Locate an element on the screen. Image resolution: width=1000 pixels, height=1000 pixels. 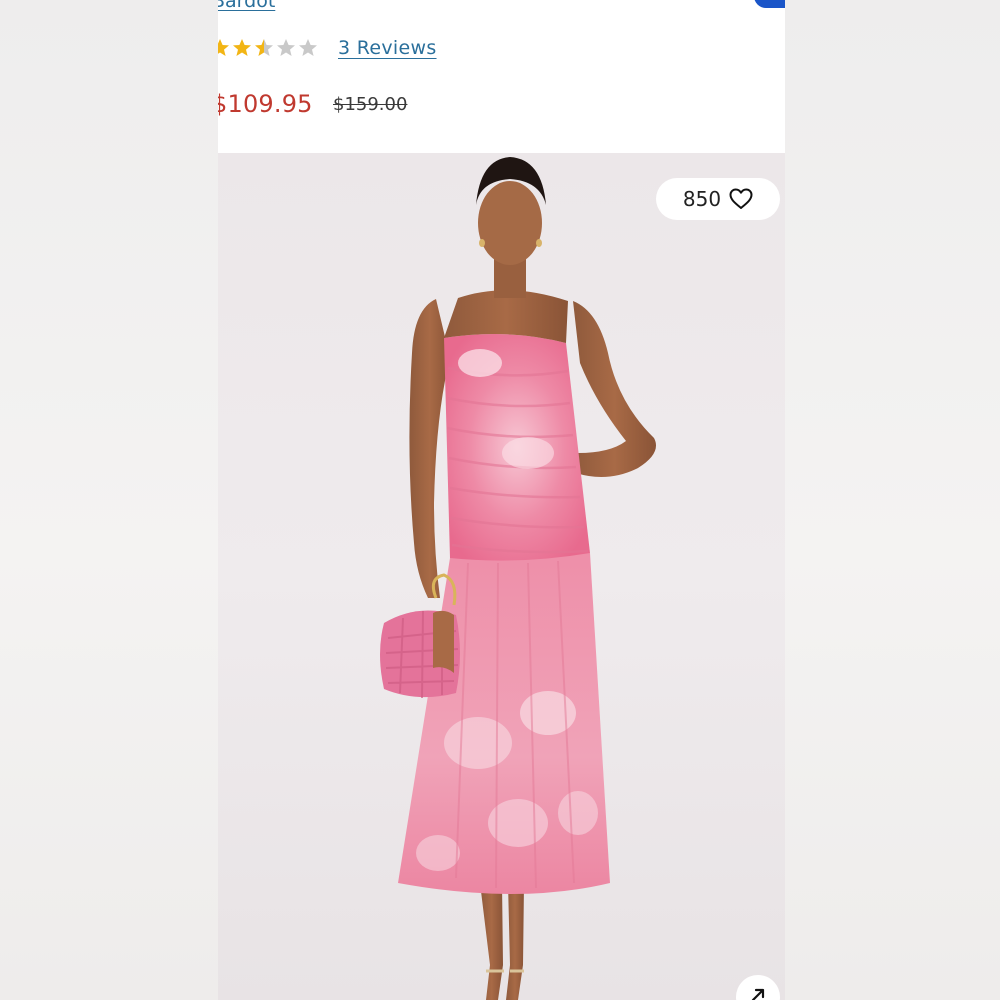
star-half-icon is located at coordinates (264, 47).